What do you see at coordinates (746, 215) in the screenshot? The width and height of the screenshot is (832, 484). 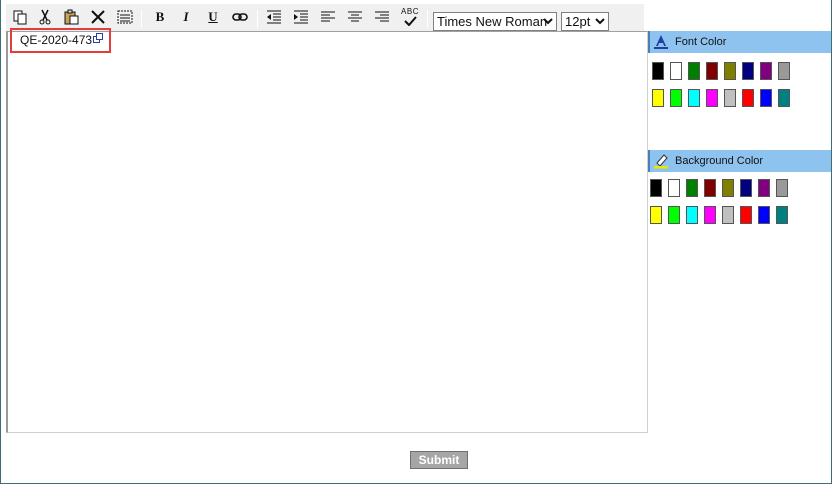 I see `bg-color-swatch-red` at bounding box center [746, 215].